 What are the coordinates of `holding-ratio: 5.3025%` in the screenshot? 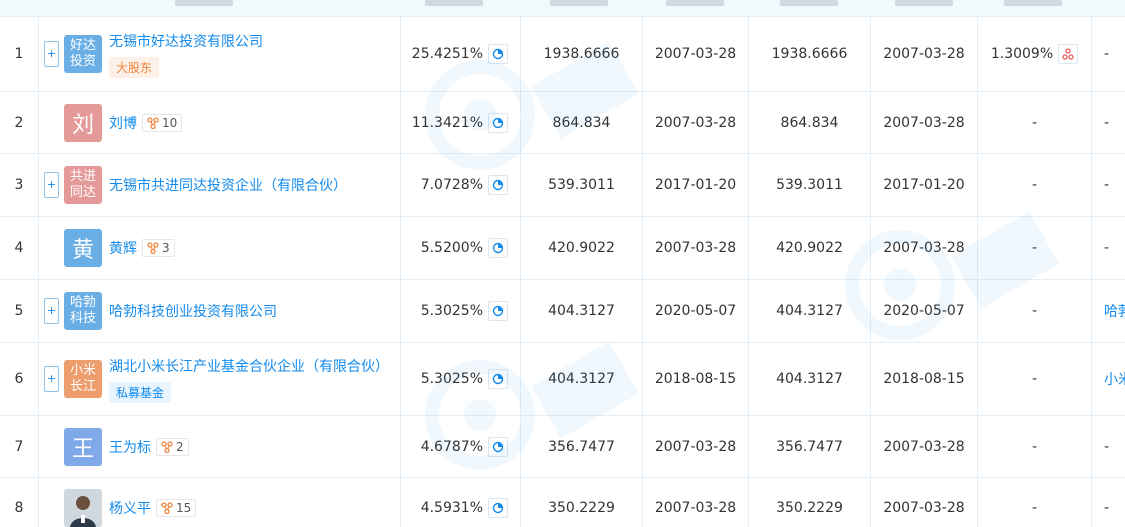 It's located at (451, 311).